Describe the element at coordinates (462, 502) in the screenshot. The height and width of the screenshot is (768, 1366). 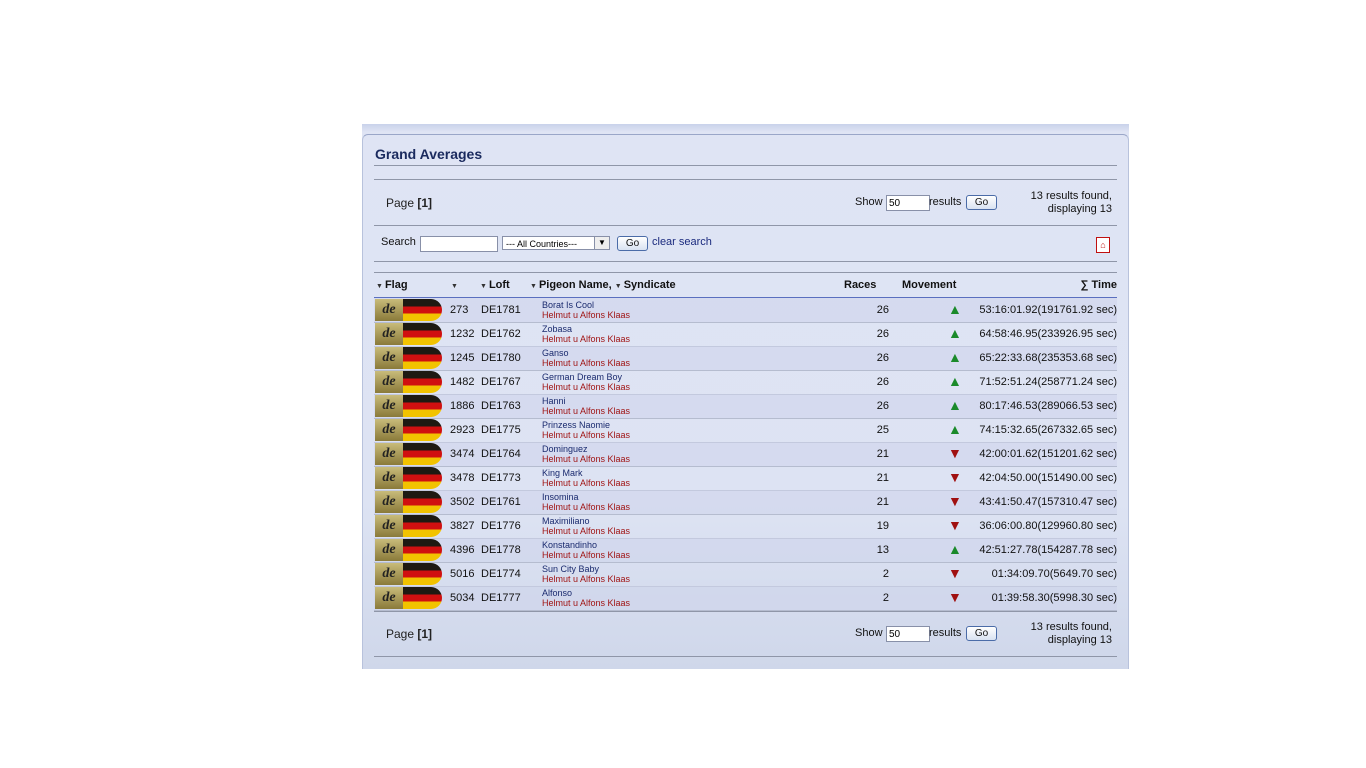
I see `rank-cell: 3502` at that location.